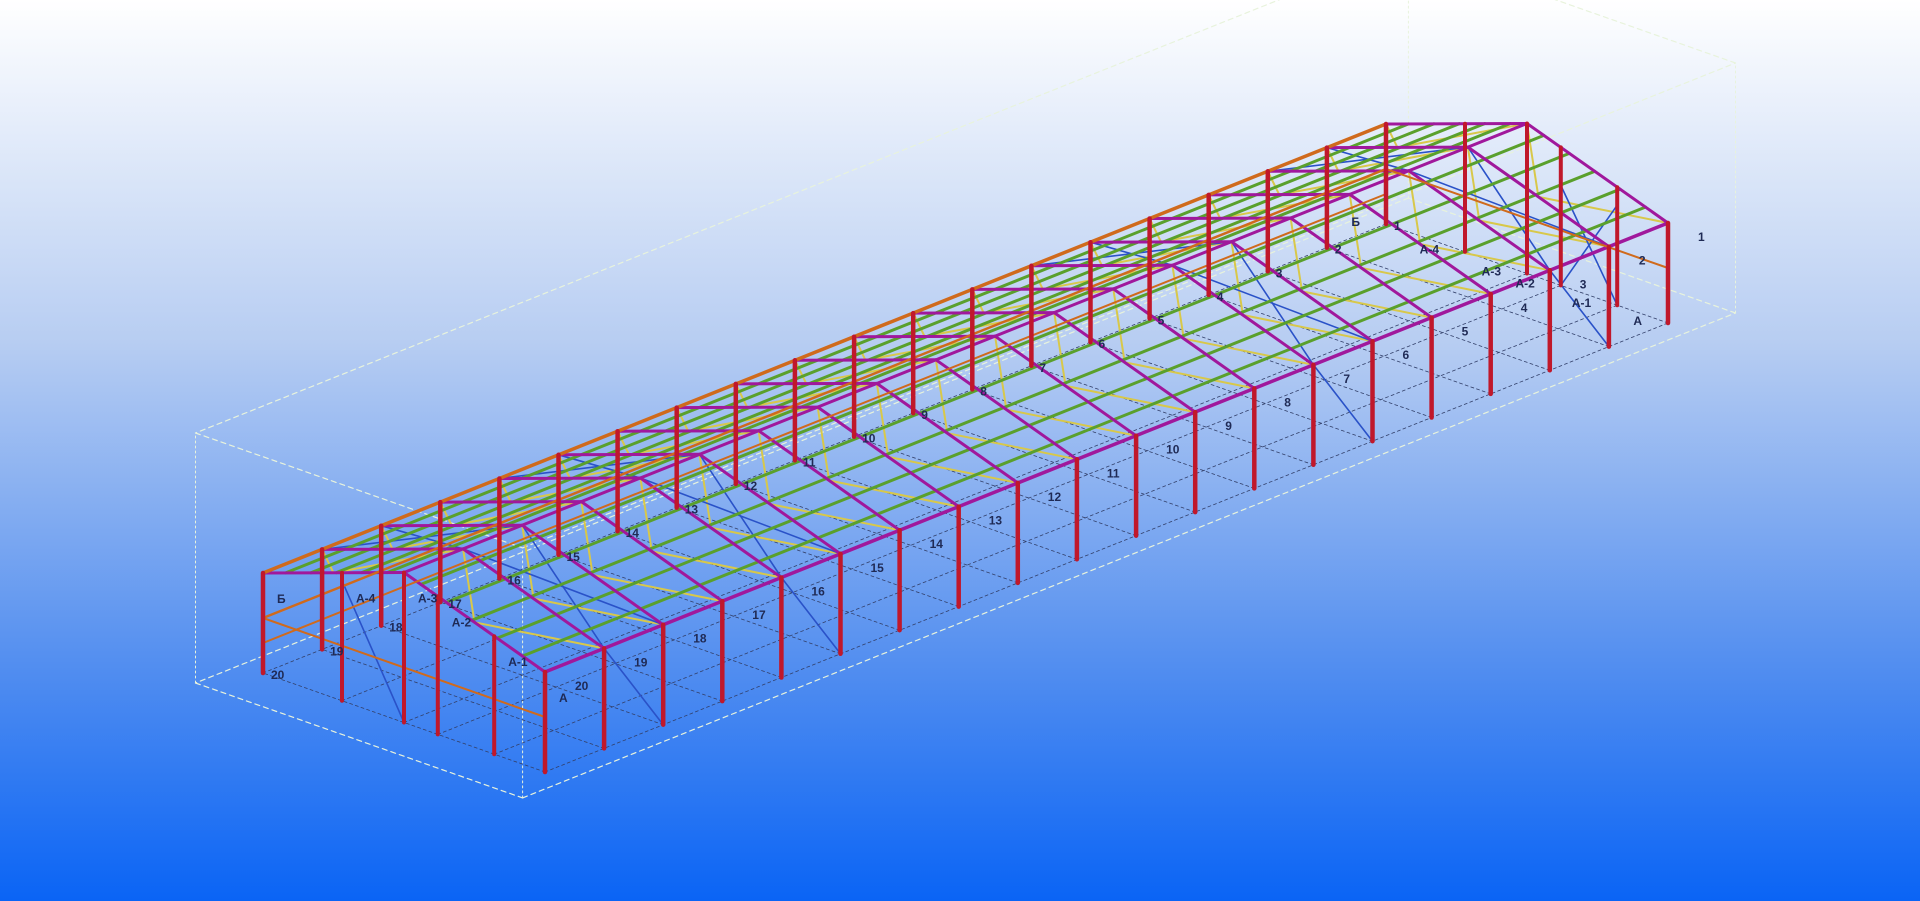 This screenshot has width=1920, height=901. I want to click on grid-letter-front: А-1, so click(1582, 303).